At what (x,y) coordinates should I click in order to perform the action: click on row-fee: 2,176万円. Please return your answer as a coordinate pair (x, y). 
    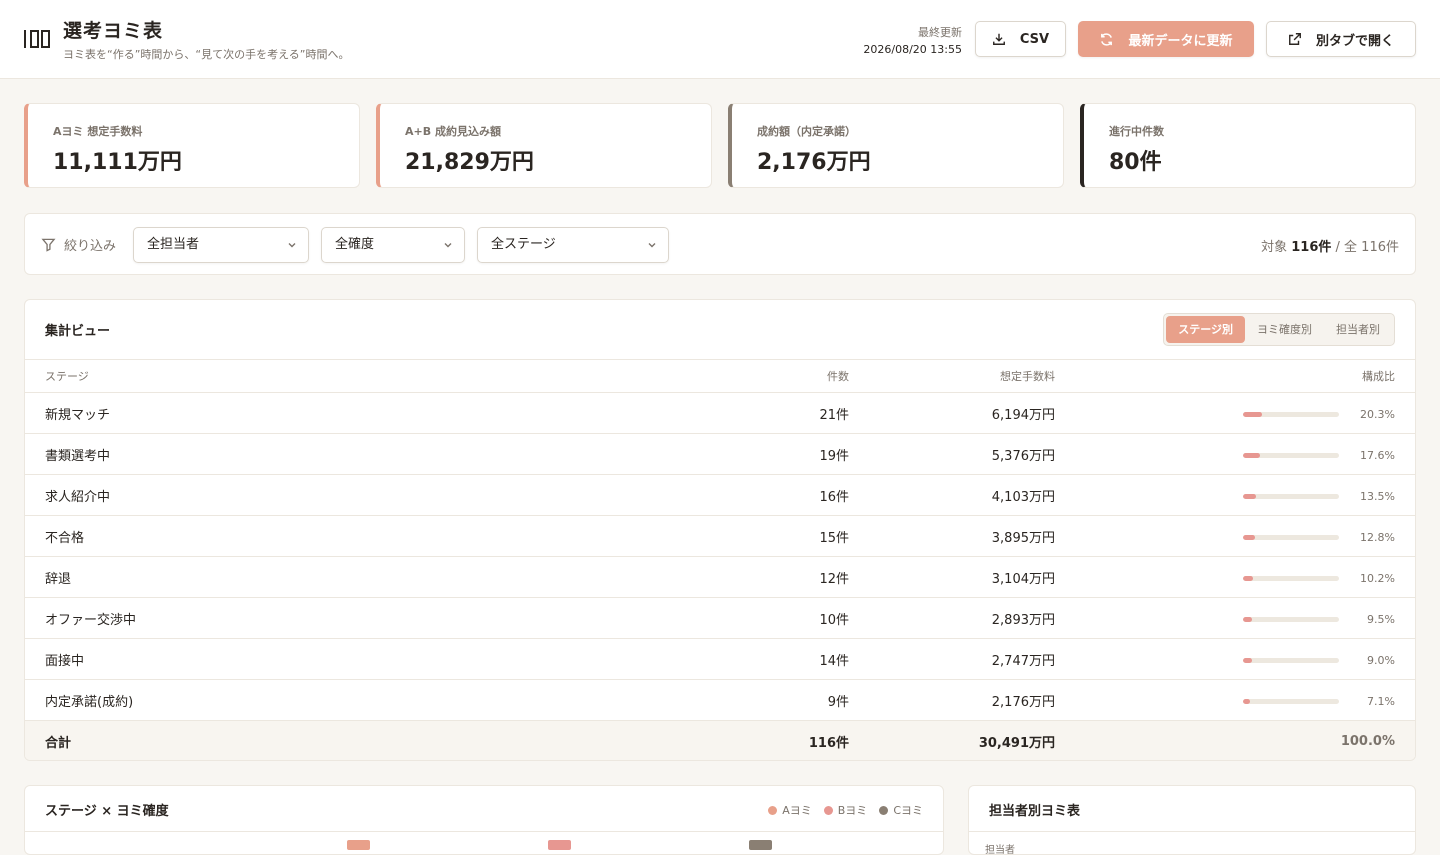
    Looking at the image, I should click on (952, 700).